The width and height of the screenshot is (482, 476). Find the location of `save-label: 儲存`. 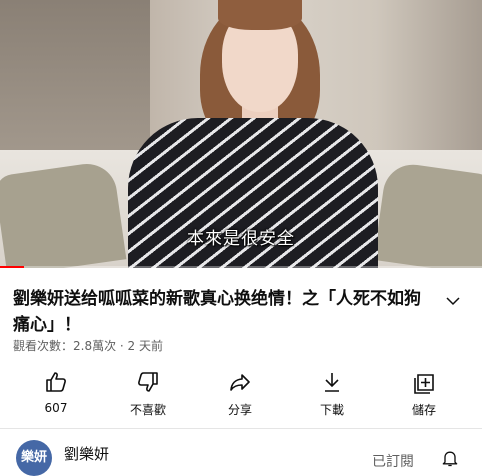

save-label: 儲存 is located at coordinates (423, 410).